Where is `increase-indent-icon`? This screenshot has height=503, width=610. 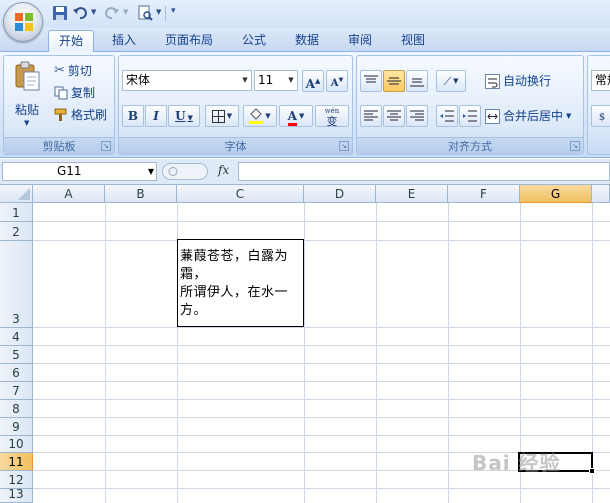
increase-indent-icon is located at coordinates (470, 116).